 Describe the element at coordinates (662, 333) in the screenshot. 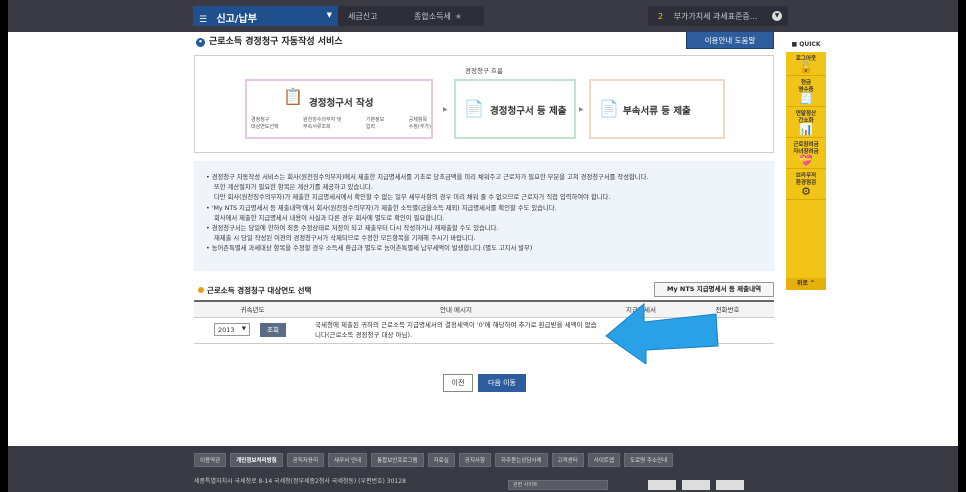

I see `annotation-arrow-icon` at that location.